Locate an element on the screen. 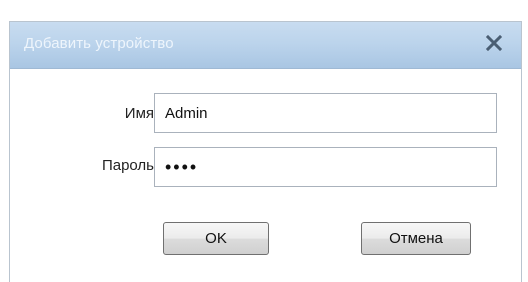 The image size is (528, 282). username-field is located at coordinates (325, 113).